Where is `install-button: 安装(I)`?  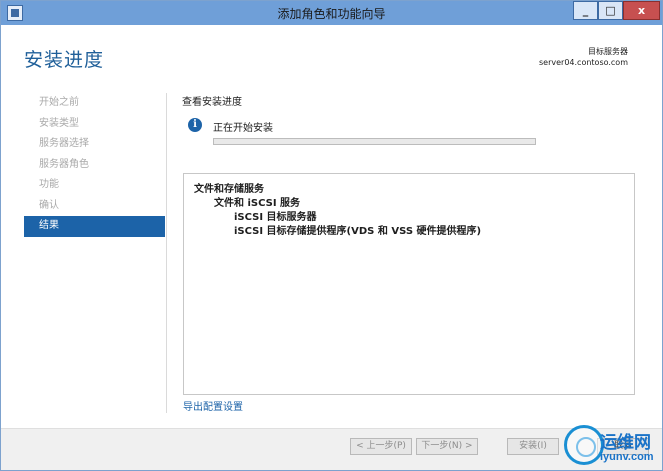 install-button: 安装(I) is located at coordinates (533, 446).